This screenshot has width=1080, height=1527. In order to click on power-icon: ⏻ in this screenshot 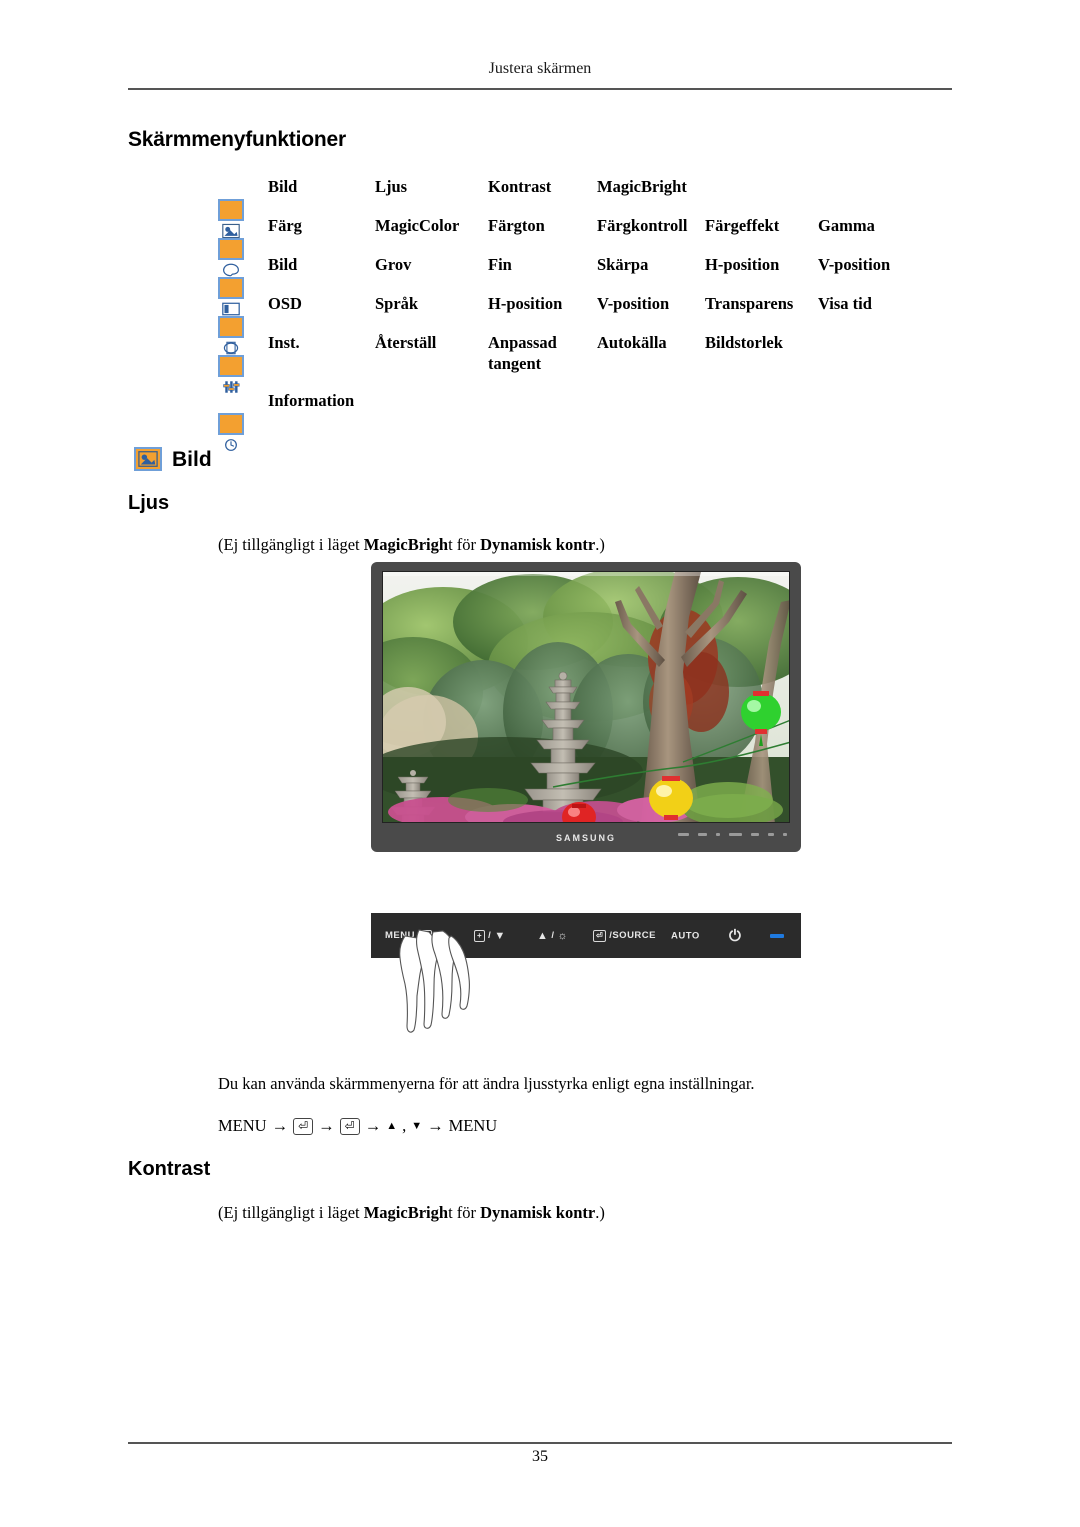, I will do `click(735, 935)`.